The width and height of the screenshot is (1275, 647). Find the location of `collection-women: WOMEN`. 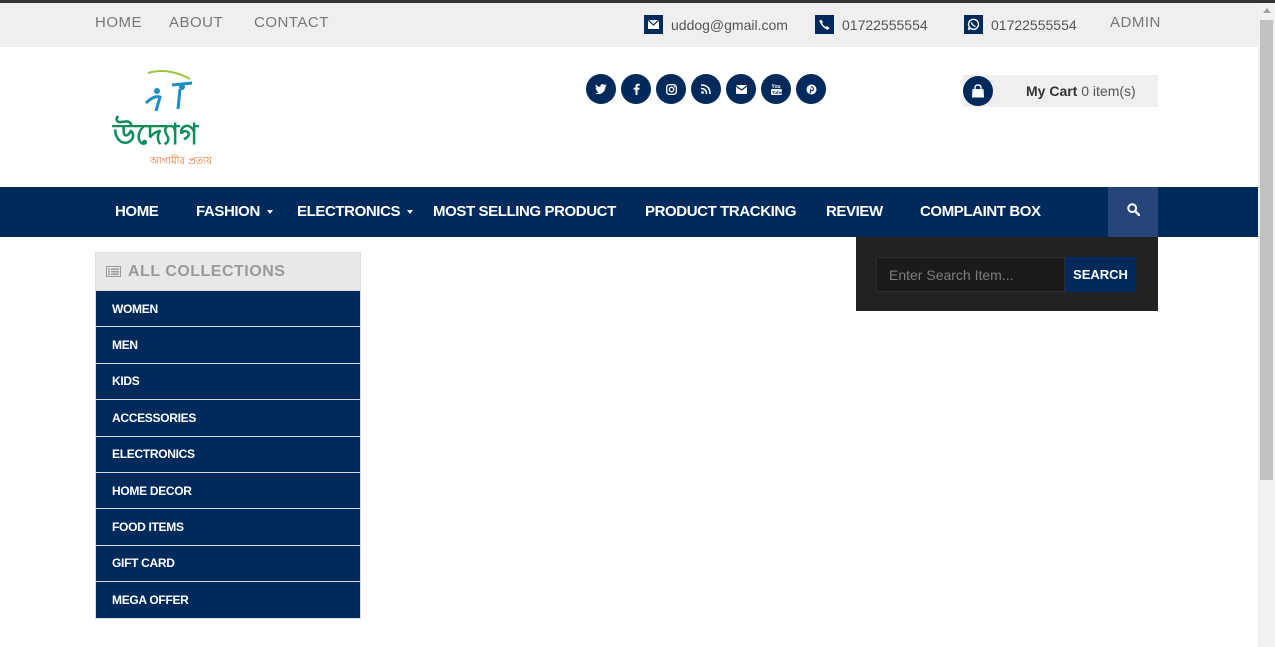

collection-women: WOMEN is located at coordinates (228, 309).